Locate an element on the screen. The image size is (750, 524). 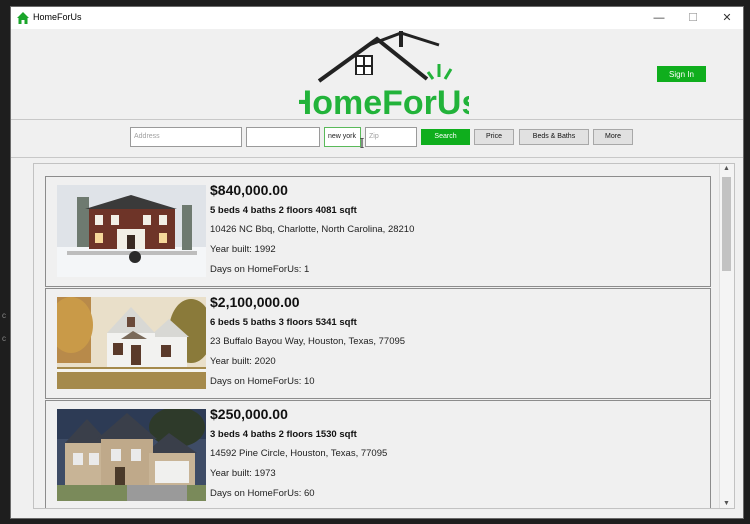
listing-year-built: Year built: 1973 is located at coordinates (243, 473).